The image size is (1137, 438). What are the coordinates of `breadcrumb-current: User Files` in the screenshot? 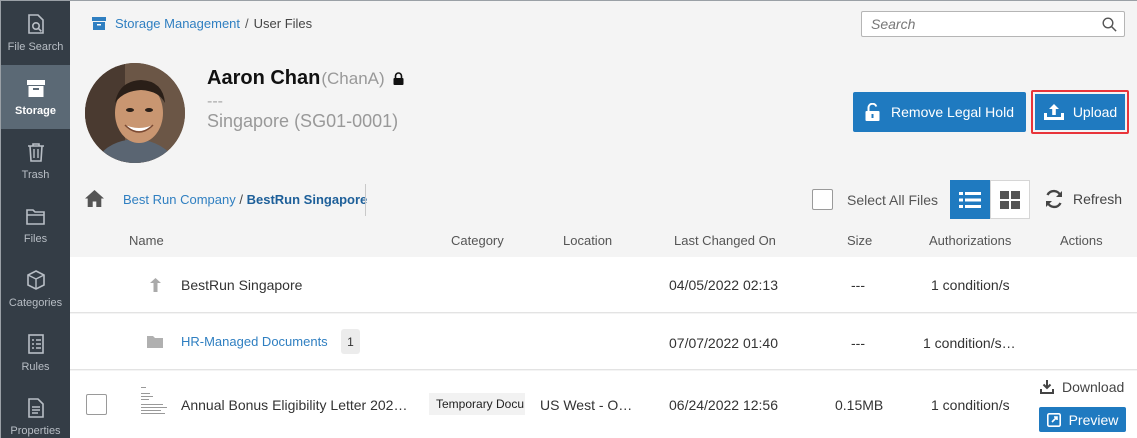 It's located at (283, 23).